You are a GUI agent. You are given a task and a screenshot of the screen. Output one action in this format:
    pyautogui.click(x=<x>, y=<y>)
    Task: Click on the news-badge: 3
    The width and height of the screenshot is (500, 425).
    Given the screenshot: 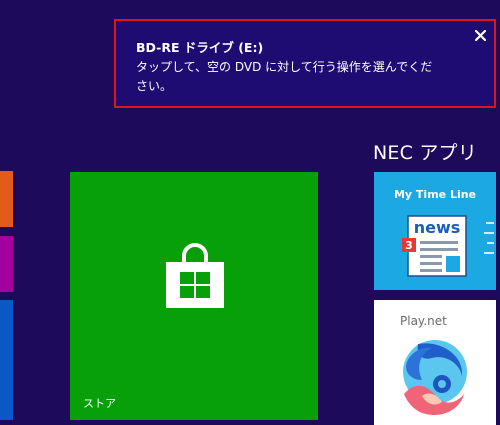 What is the action you would take?
    pyautogui.click(x=409, y=245)
    